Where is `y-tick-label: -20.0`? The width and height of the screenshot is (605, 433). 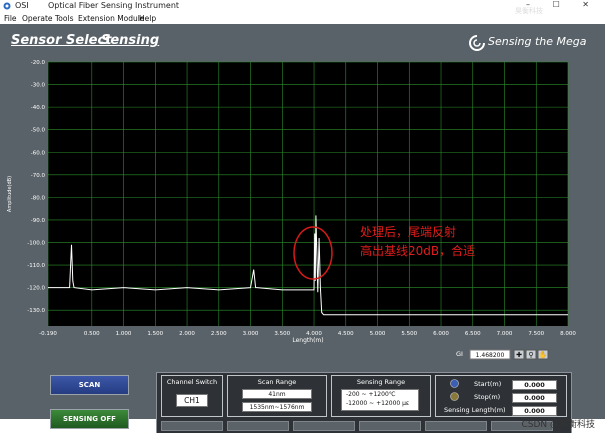 y-tick-label: -20.0 is located at coordinates (38, 63).